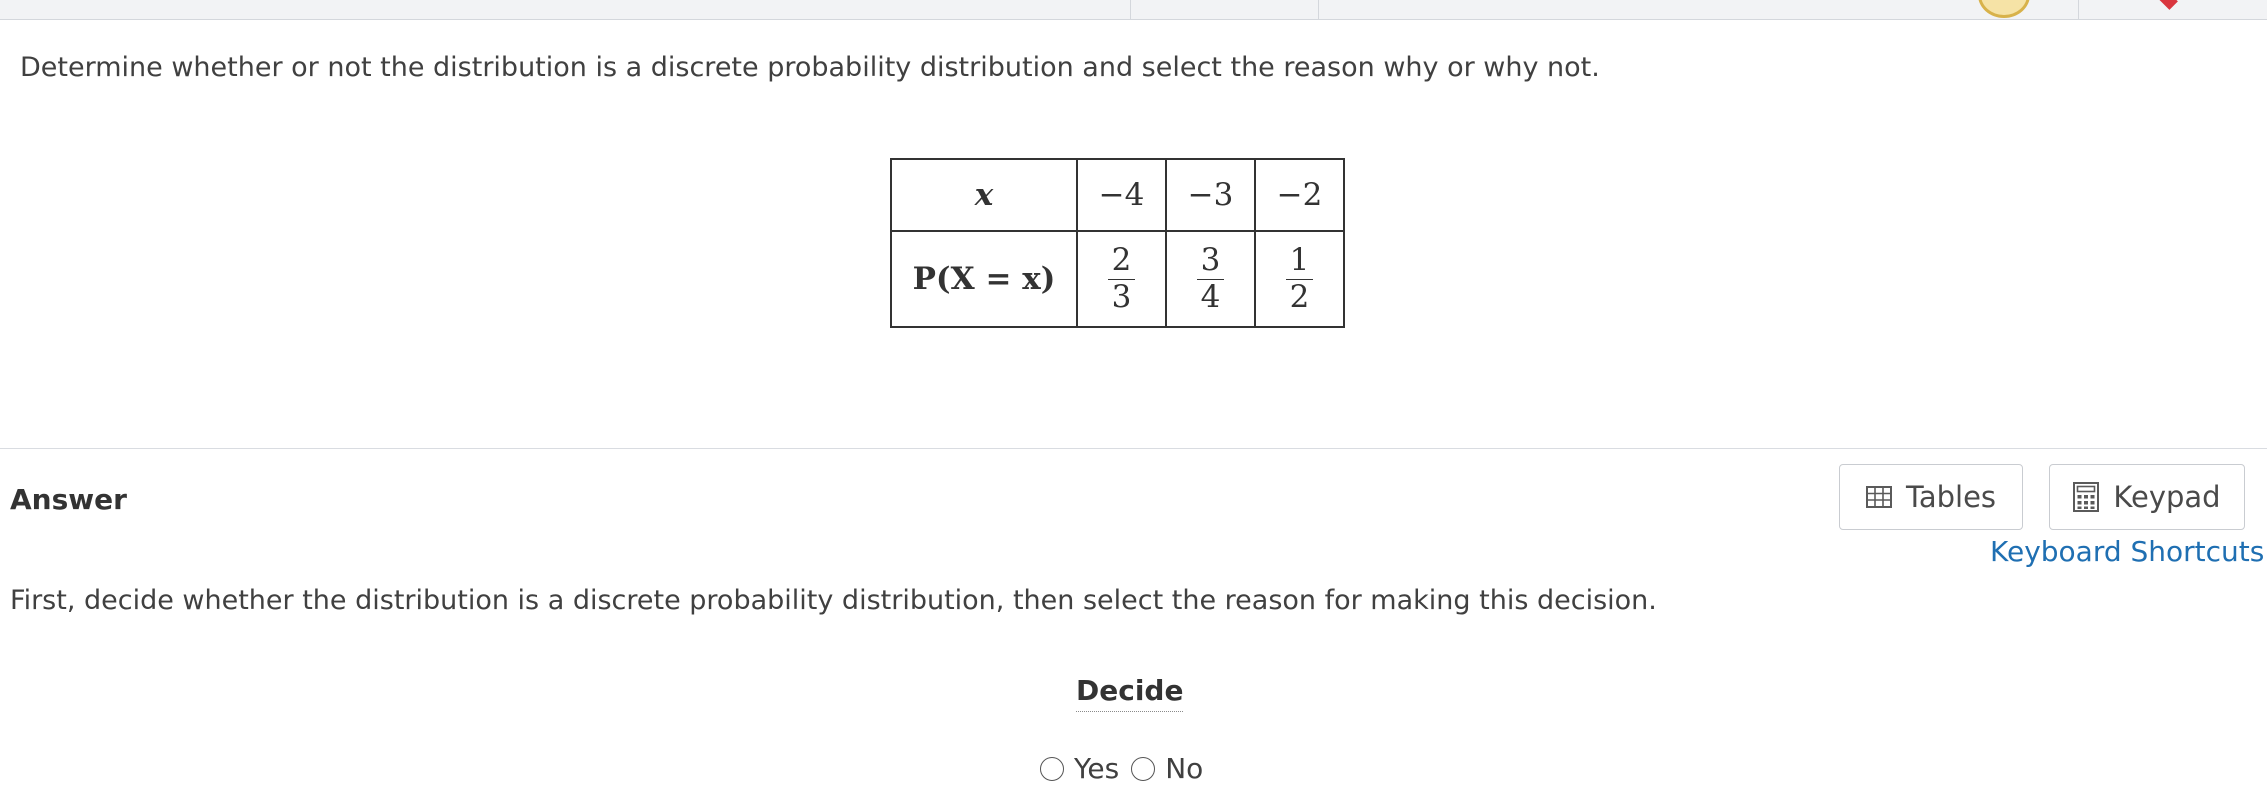 The width and height of the screenshot is (2267, 789). I want to click on probability-cell: 2 3, so click(1121, 279).